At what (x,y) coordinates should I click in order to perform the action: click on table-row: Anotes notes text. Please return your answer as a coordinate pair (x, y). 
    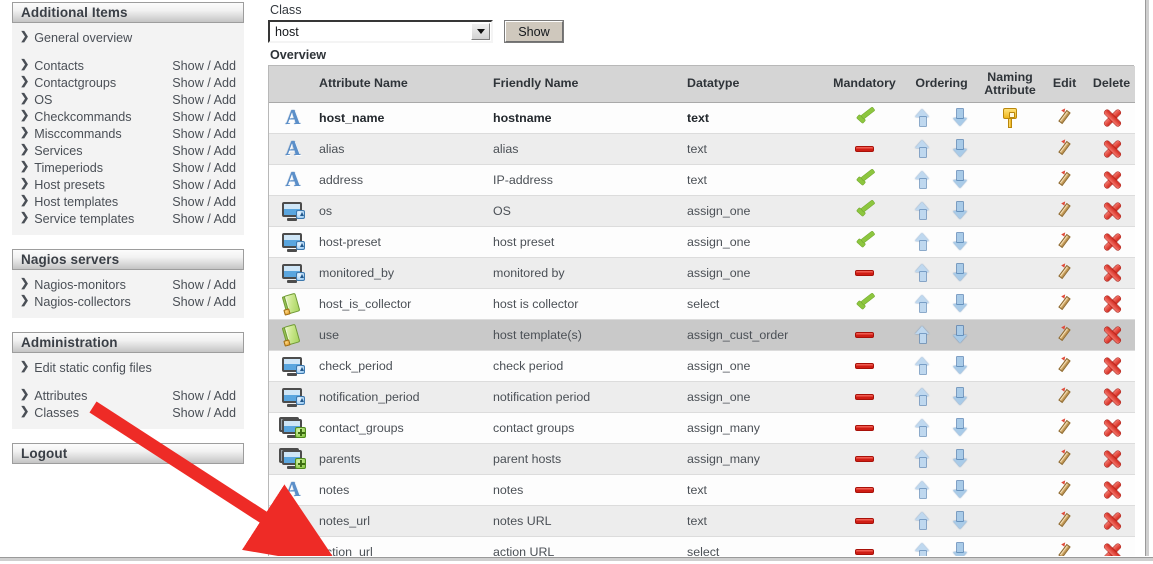
    Looking at the image, I should click on (702, 490).